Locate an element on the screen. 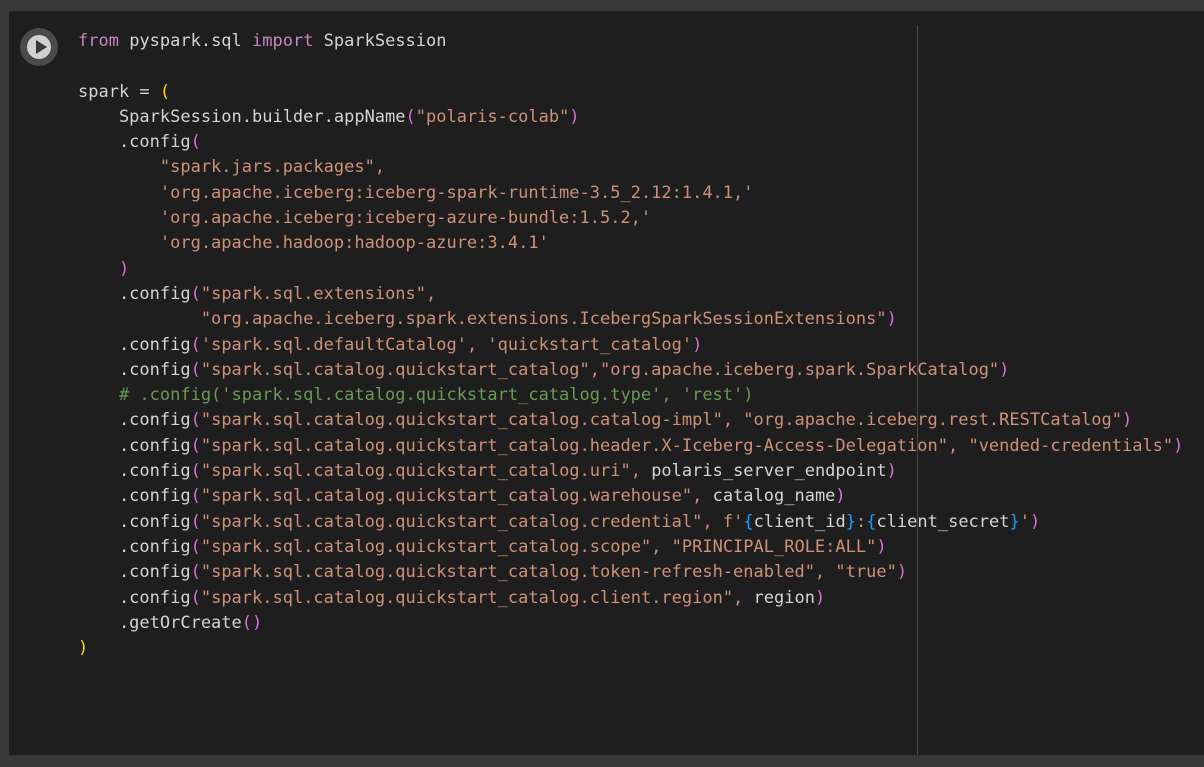 The image size is (1204, 767). code-token: from is located at coordinates (104, 41).